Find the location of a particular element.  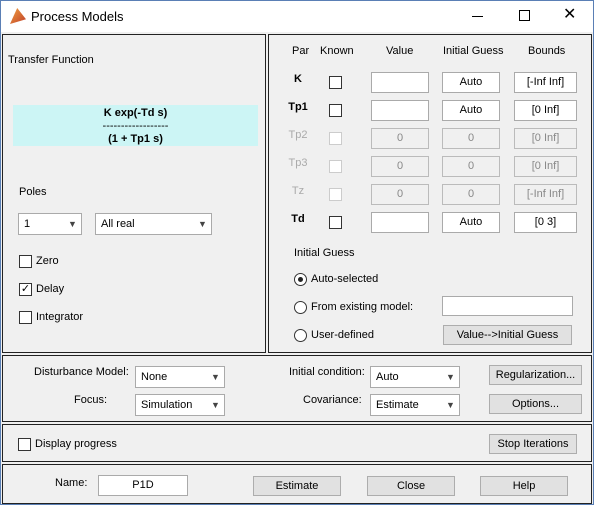

focus-select: Simulation ▼ is located at coordinates (180, 405).